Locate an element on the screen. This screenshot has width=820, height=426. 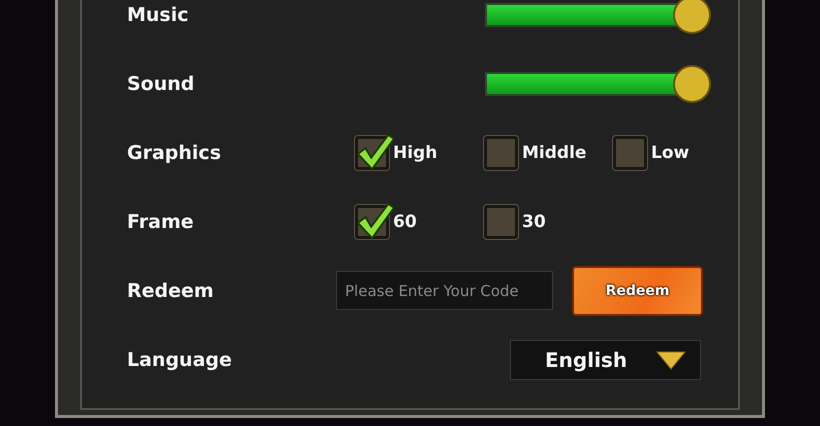
option-label: 60 is located at coordinates (405, 222).